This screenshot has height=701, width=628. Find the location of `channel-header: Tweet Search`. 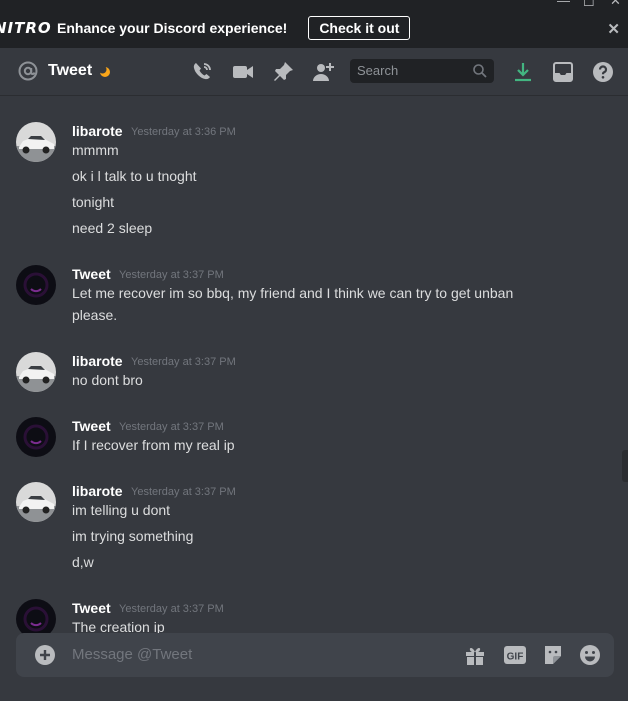

channel-header: Tweet Search is located at coordinates (314, 72).